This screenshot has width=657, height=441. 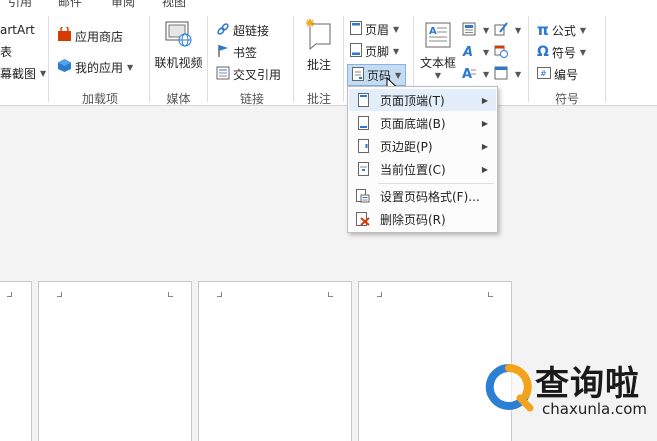 I want to click on footer-button: 页脚 ▼, so click(x=374, y=51).